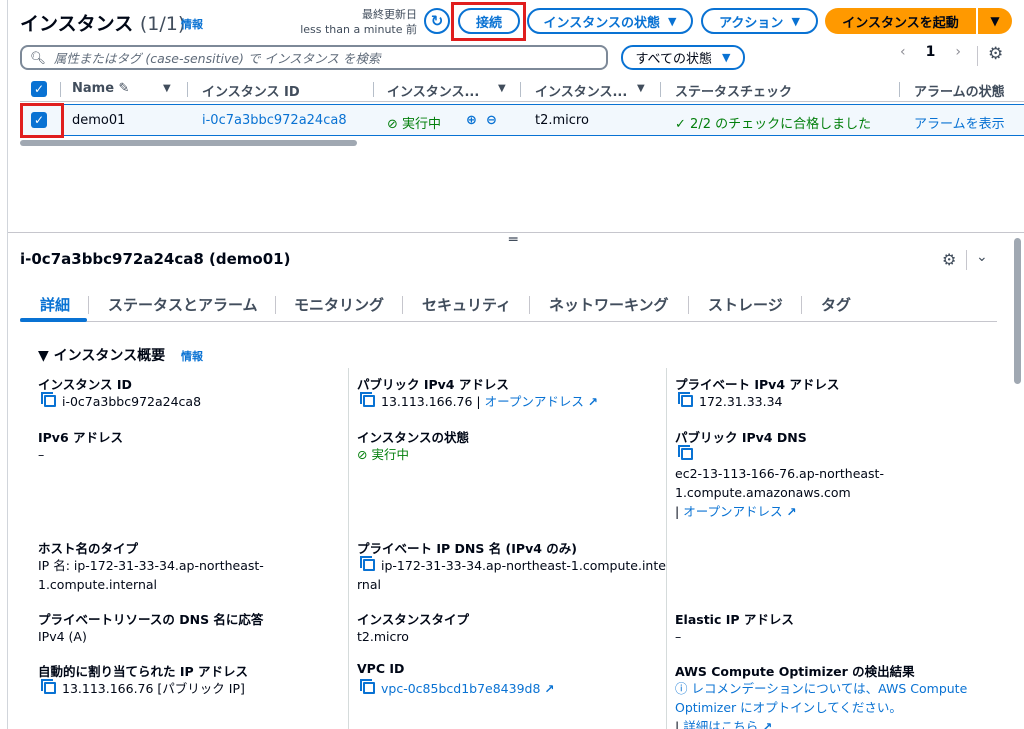  What do you see at coordinates (314, 57) in the screenshot?
I see `search-input: 🔍︎ 属性またはタグ (case-sensitive) で インスタンス を検索` at bounding box center [314, 57].